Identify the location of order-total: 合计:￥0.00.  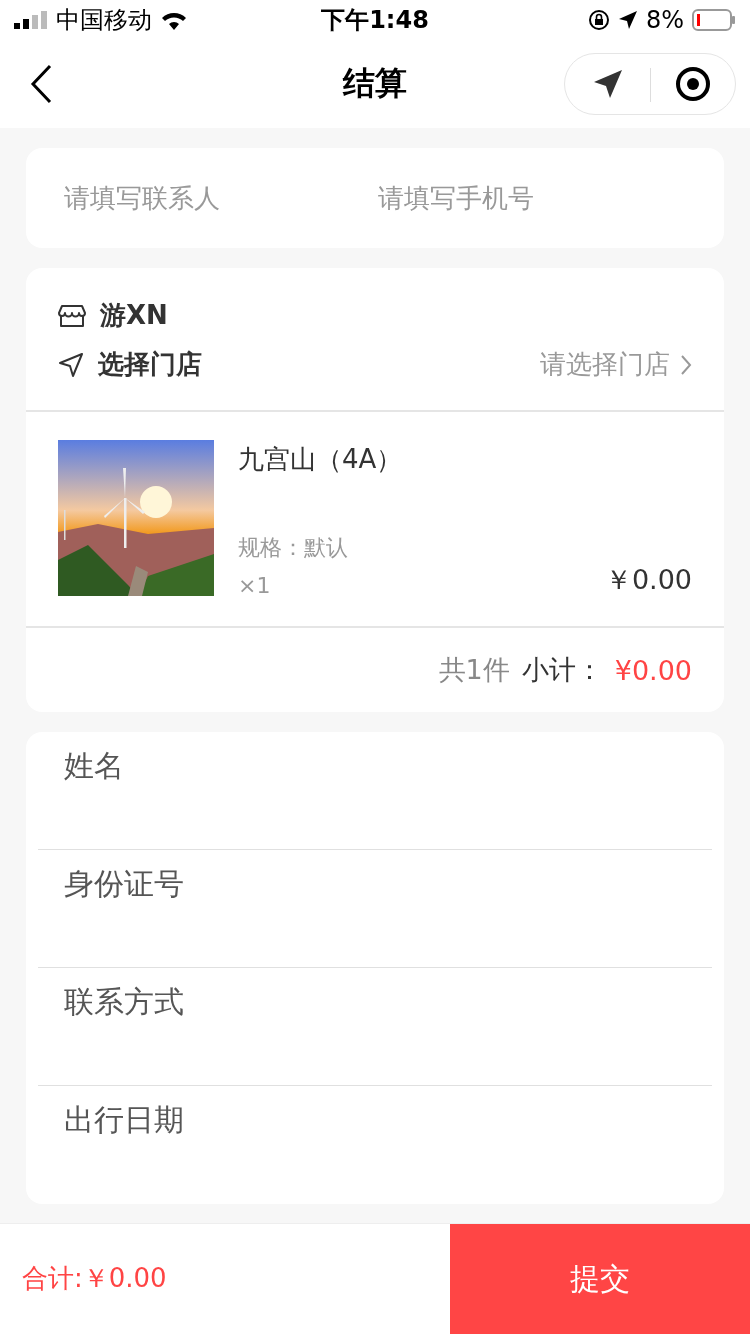
(94, 1279).